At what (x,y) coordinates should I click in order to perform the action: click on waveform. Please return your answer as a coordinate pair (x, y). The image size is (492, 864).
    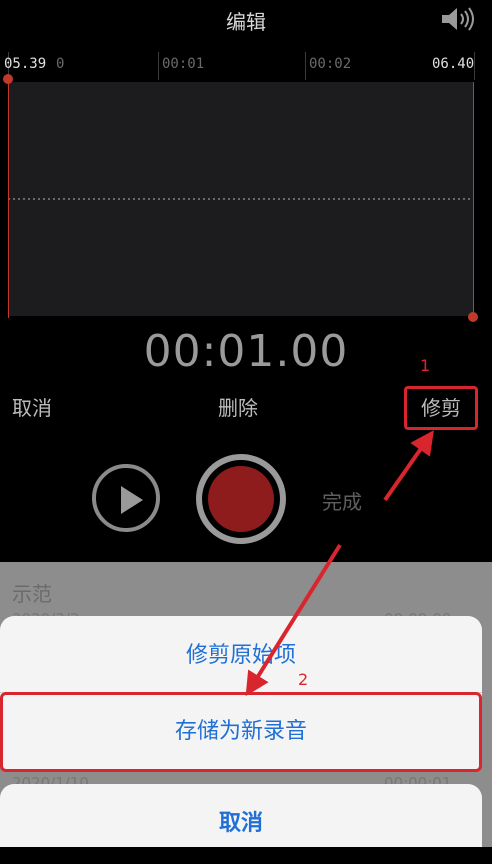
    Looking at the image, I should click on (241, 199).